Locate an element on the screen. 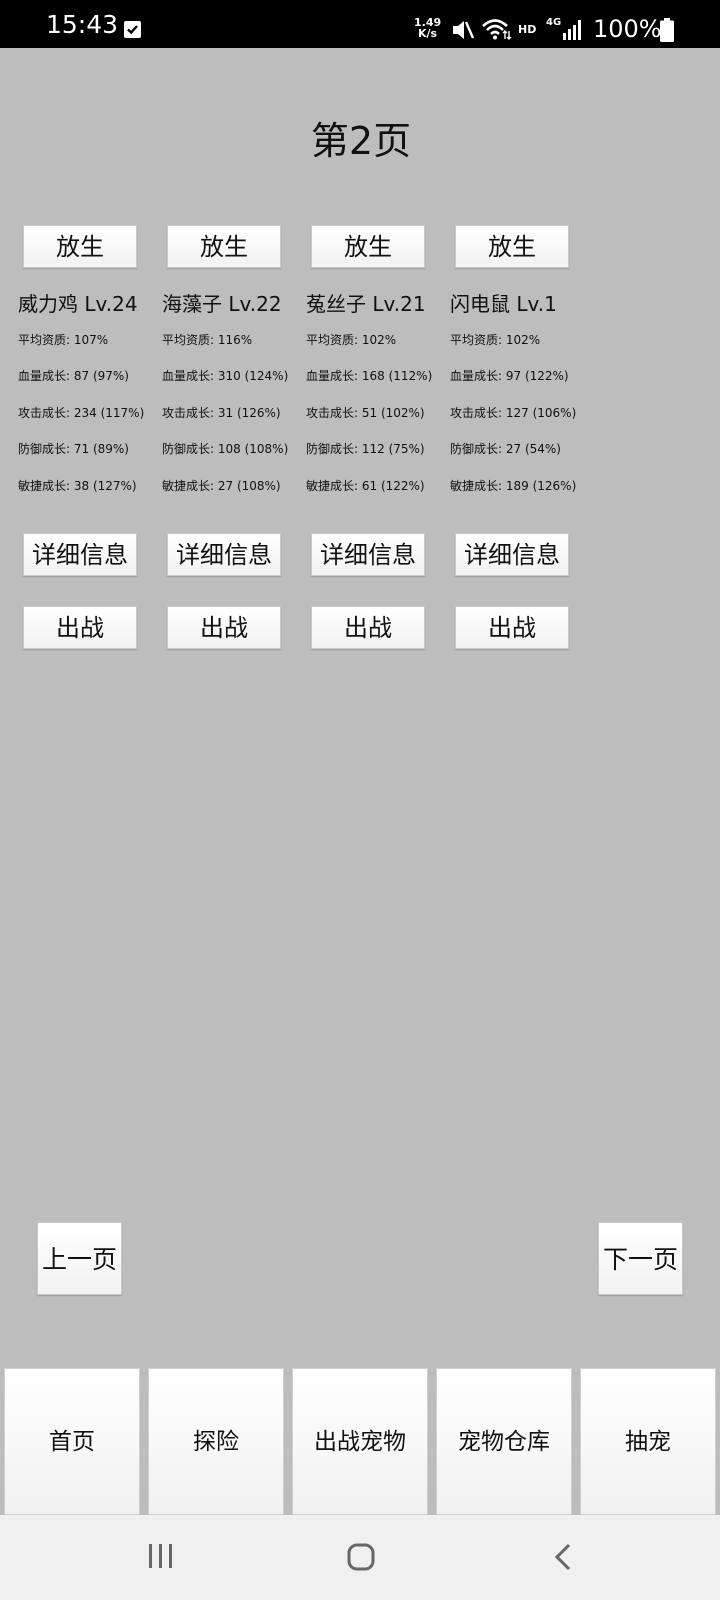 This screenshot has height=1600, width=720. bottom-tab-bar: 首页 探险 出战宠物 宠物仓库 抽宠 is located at coordinates (360, 1441).